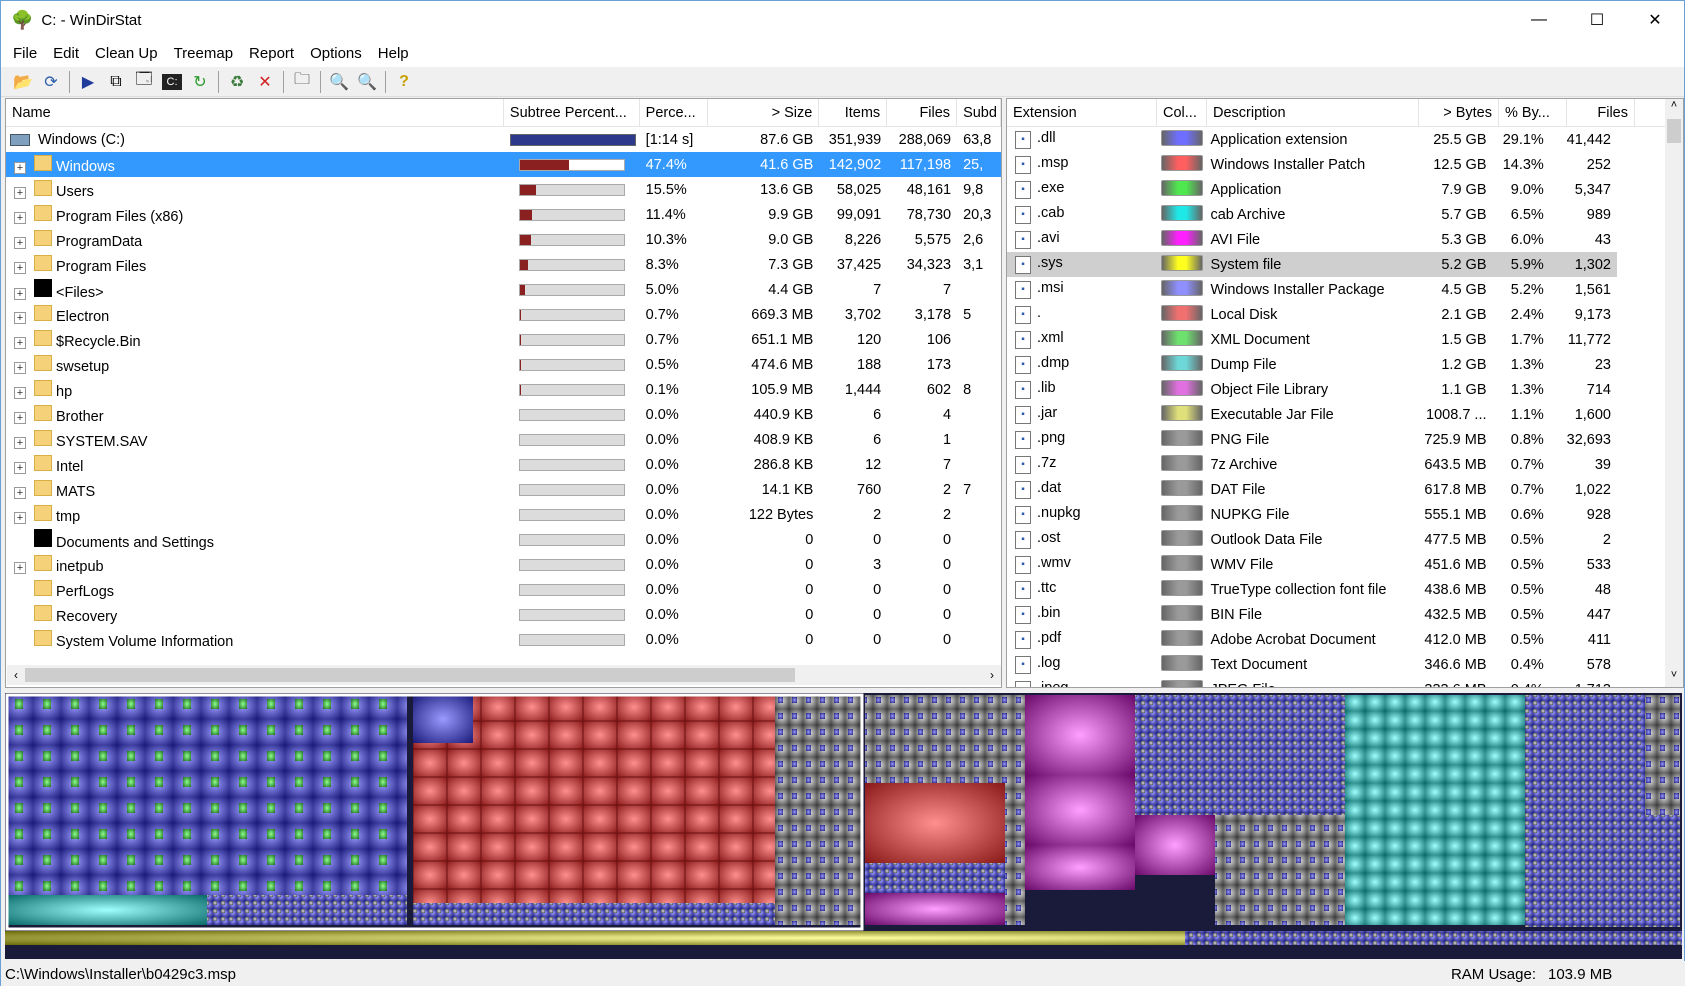  Describe the element at coordinates (764, 112) in the screenshot. I see `col-size: > Size` at that location.